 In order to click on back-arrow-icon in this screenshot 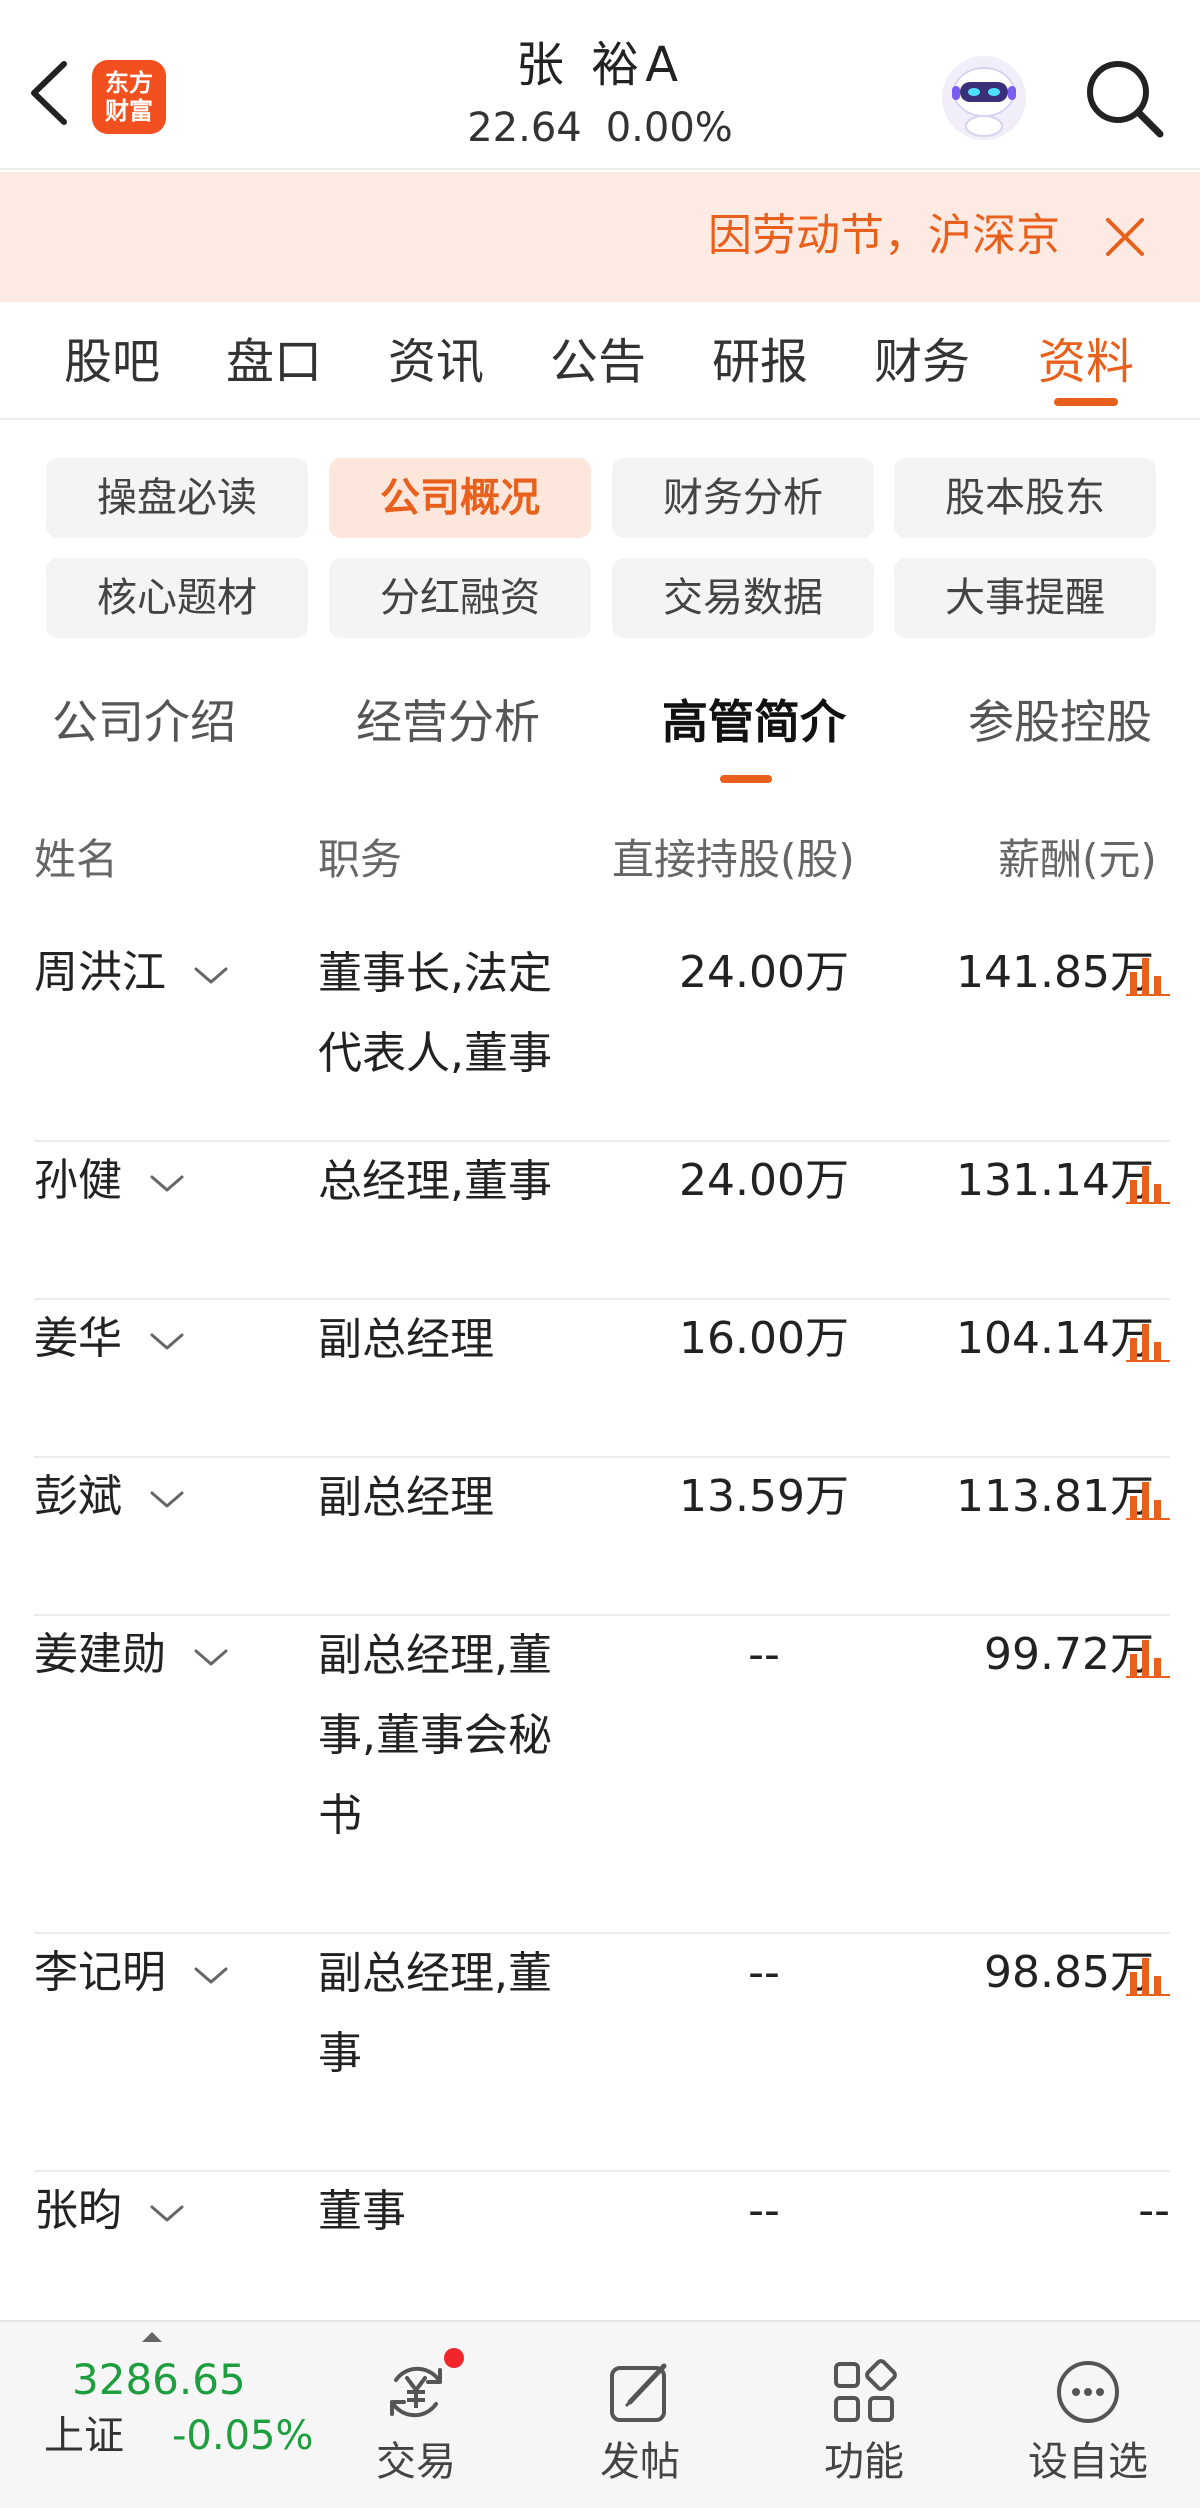, I will do `click(50, 93)`.